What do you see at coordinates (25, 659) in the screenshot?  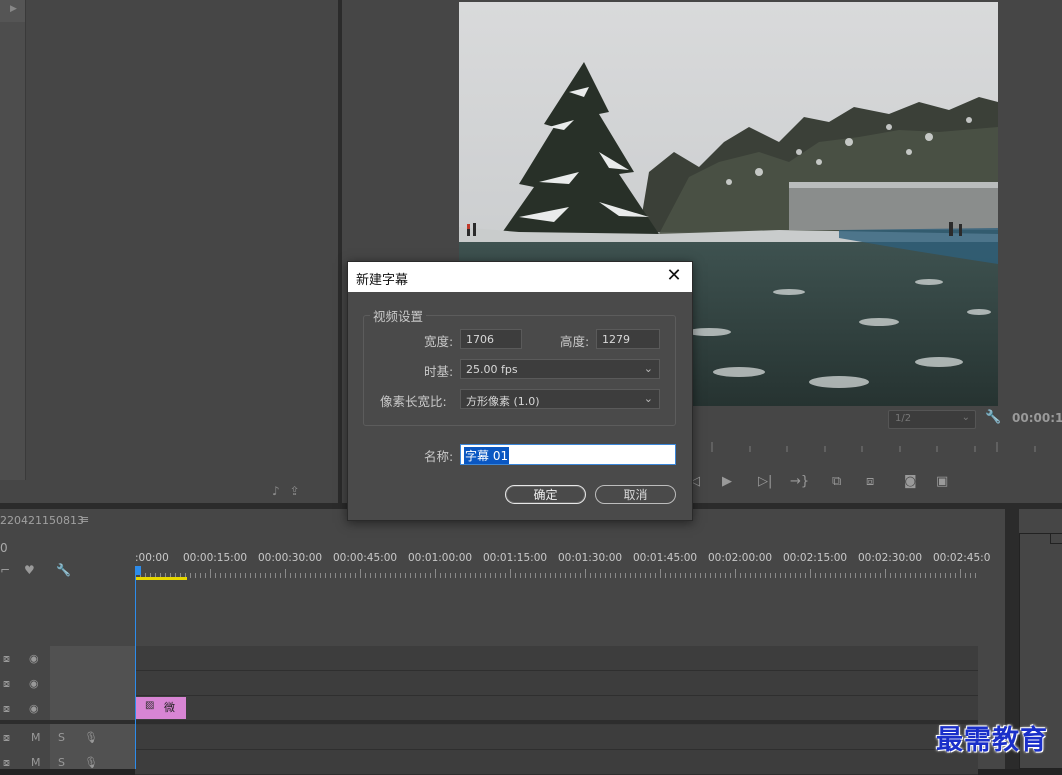 I see `track-header-v3: ⧇ ◉` at bounding box center [25, 659].